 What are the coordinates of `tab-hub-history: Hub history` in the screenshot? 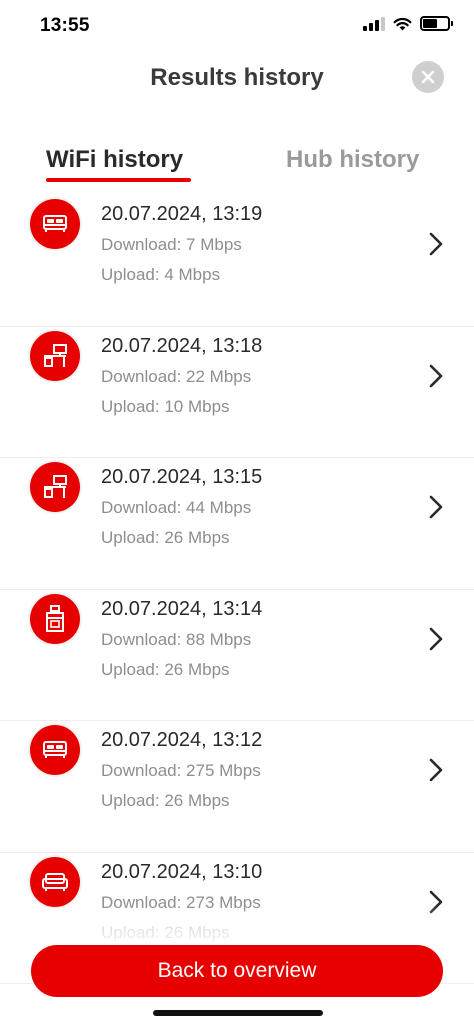 It's located at (352, 160).